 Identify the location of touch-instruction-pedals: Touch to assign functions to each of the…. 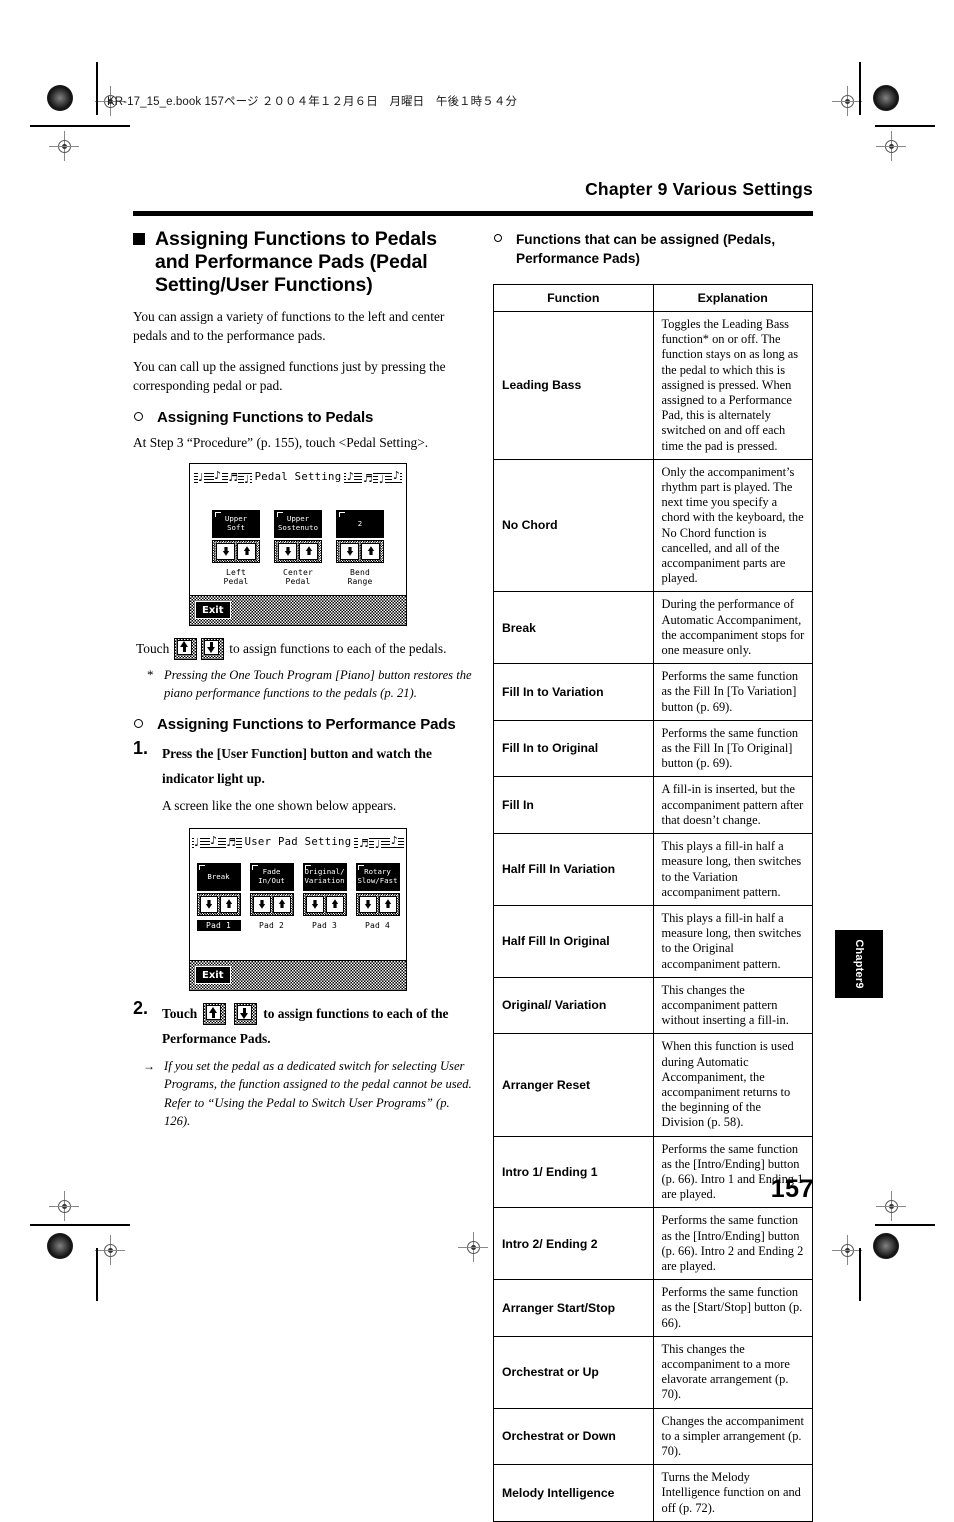
(303, 648).